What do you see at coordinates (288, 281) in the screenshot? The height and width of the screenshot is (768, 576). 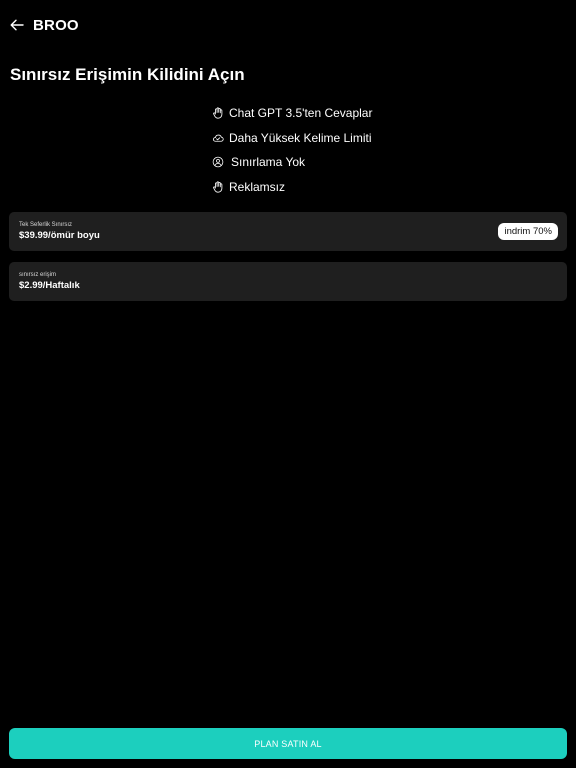 I see `plan-option-weekly: sınırsız erişim $2.99/Haftalık` at bounding box center [288, 281].